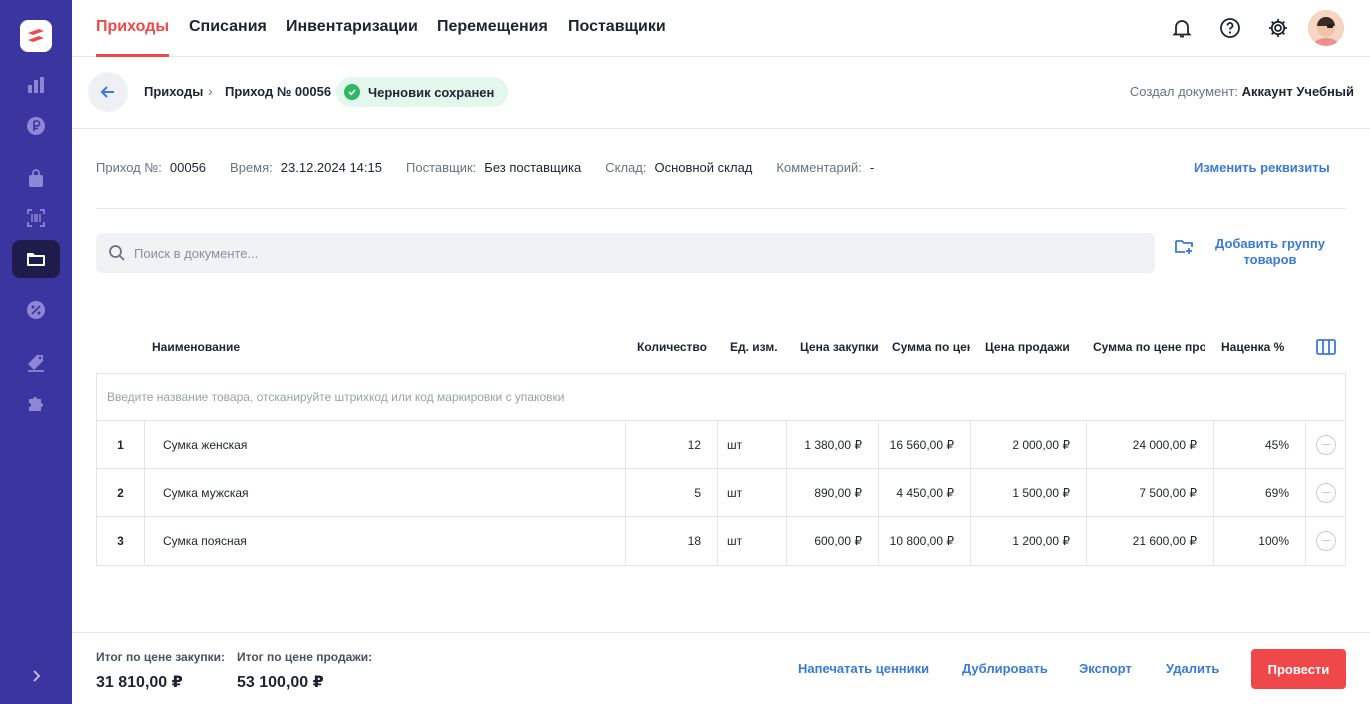 The height and width of the screenshot is (704, 1370). Describe the element at coordinates (1262, 167) in the screenshot. I see `edit-details-link: Изменить реквизиты` at that location.